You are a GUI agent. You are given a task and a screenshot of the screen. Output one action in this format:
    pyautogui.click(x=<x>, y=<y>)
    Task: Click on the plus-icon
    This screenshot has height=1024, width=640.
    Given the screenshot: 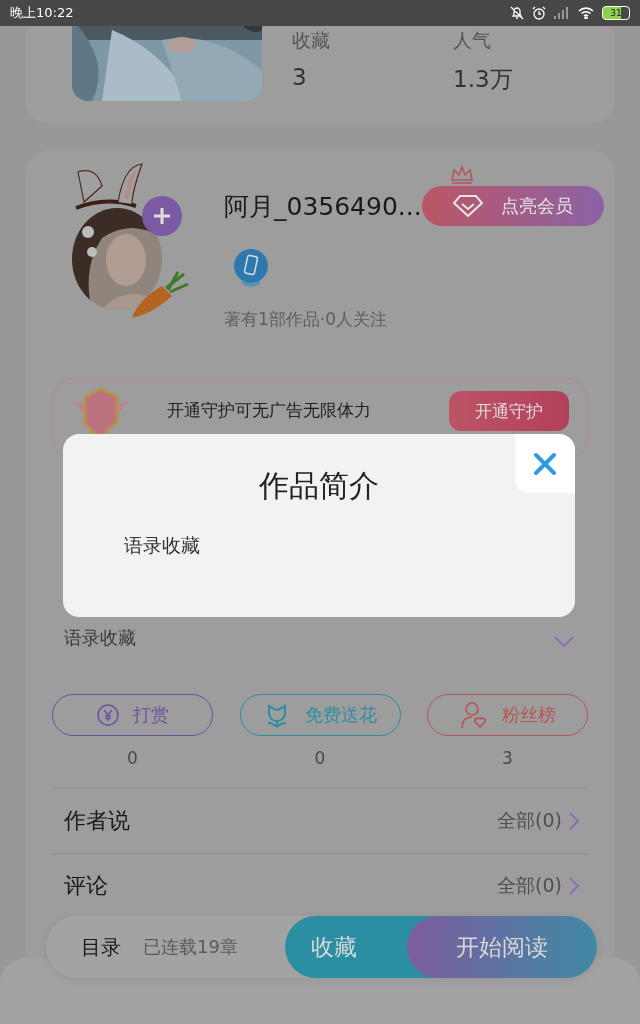 What is the action you would take?
    pyautogui.click(x=162, y=216)
    